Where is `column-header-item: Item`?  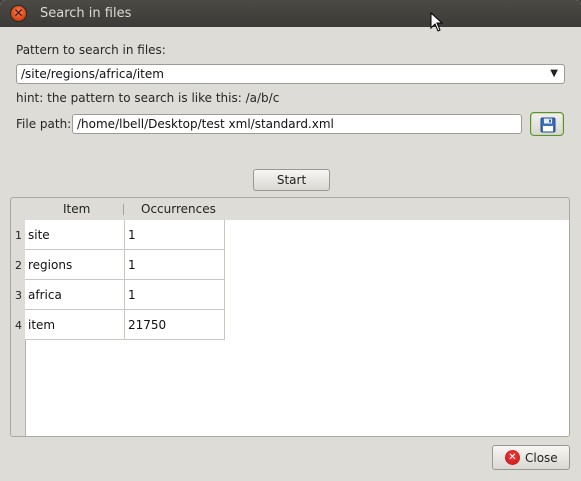
column-header-item: Item is located at coordinates (76, 209).